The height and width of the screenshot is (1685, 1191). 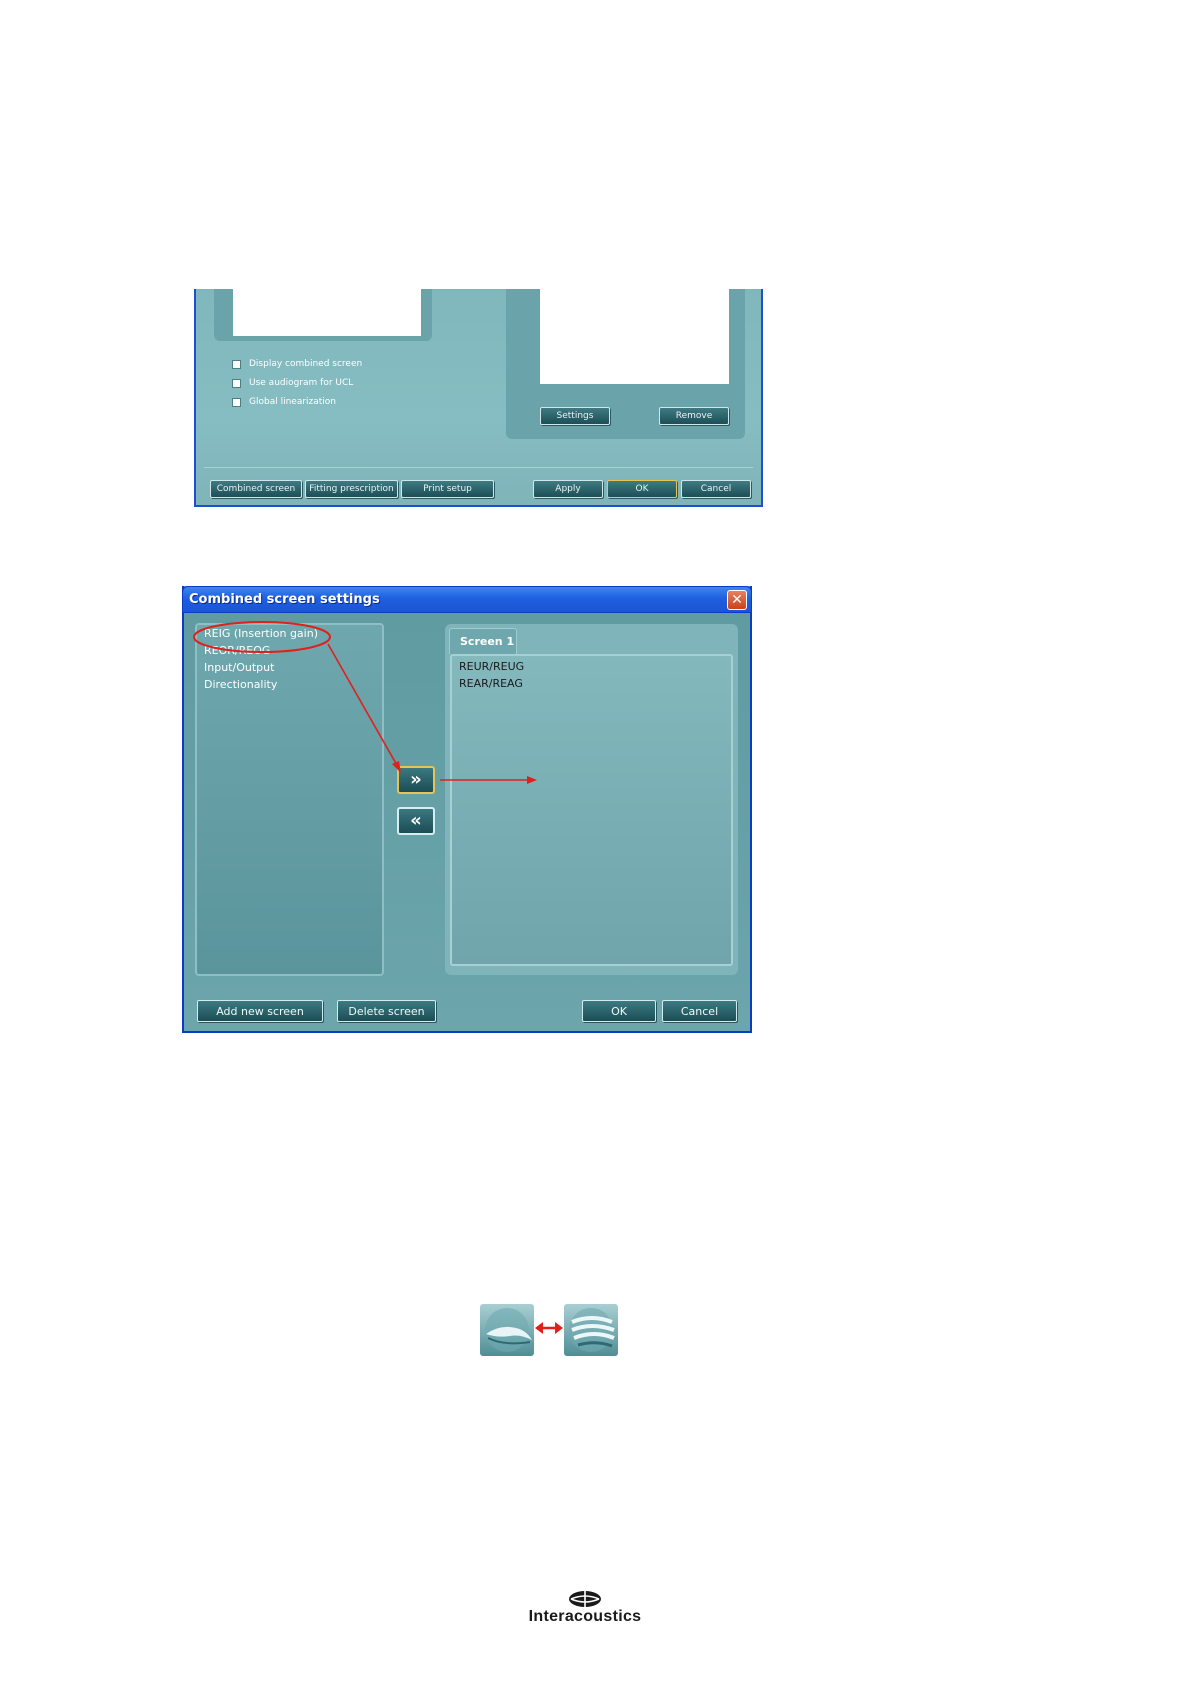 What do you see at coordinates (386, 1011) in the screenshot?
I see `delete-screen-button: Delete screen` at bounding box center [386, 1011].